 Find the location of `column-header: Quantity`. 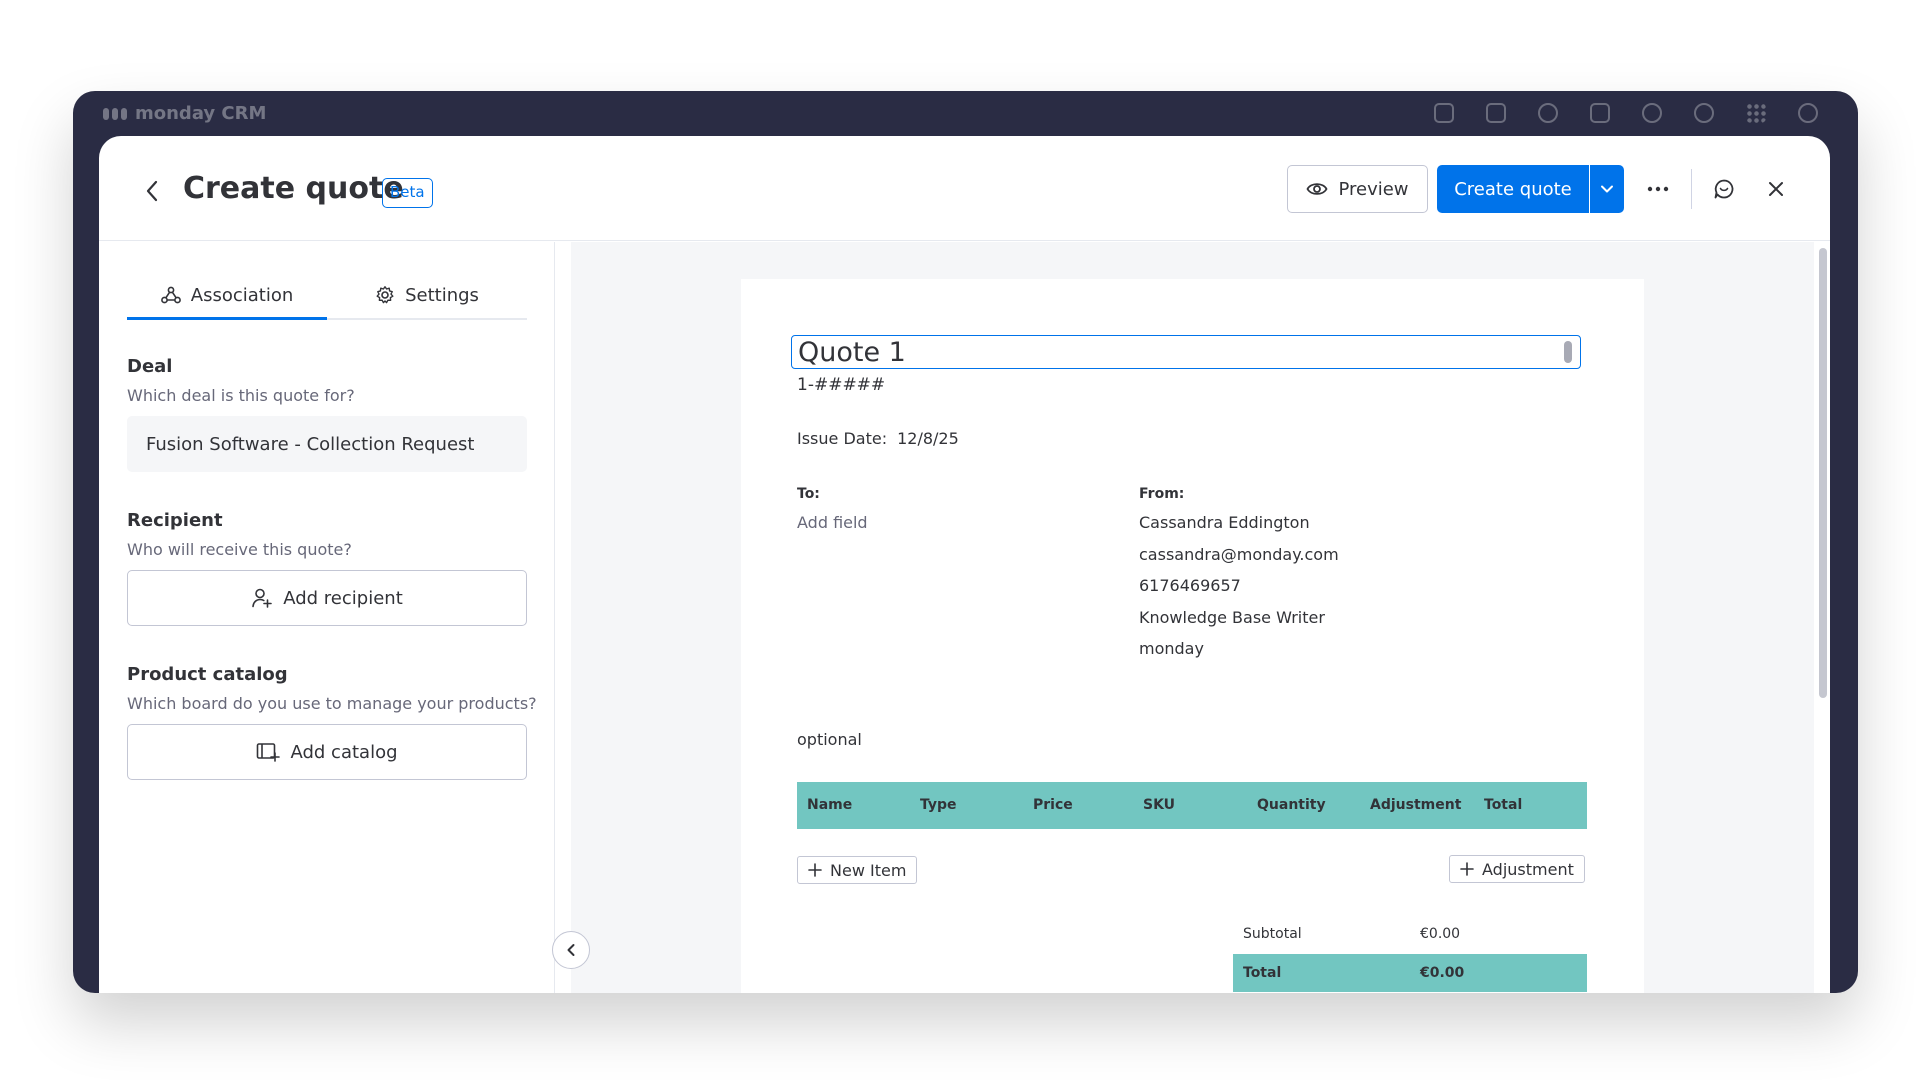

column-header: Quantity is located at coordinates (1291, 805).